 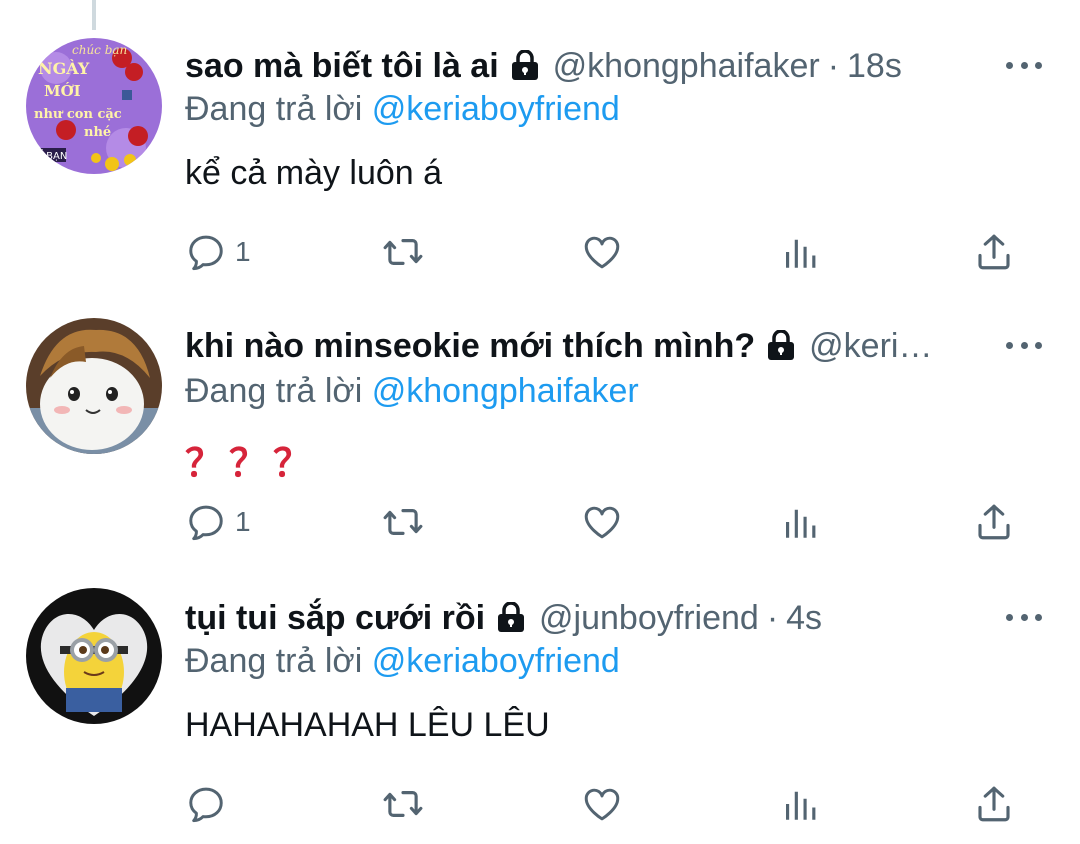 I want to click on timestamp: 18s, so click(x=874, y=66).